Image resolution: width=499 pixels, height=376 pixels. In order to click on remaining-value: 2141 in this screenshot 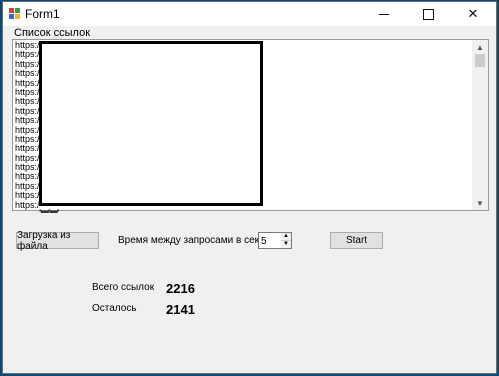, I will do `click(180, 309)`.